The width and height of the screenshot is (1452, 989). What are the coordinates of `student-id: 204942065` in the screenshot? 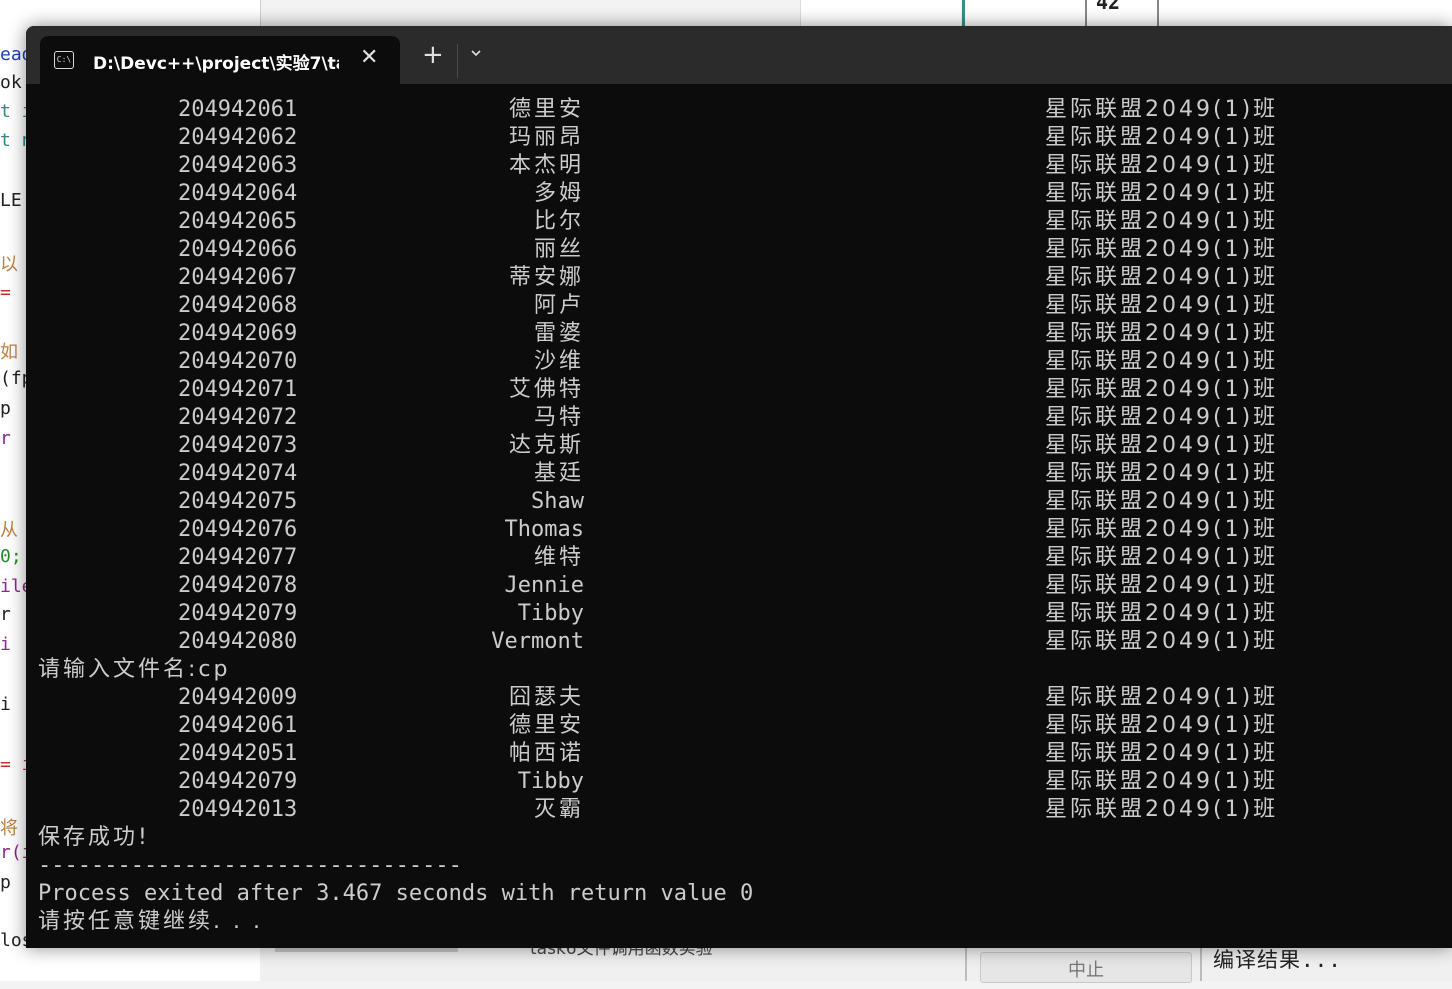 It's located at (238, 221).